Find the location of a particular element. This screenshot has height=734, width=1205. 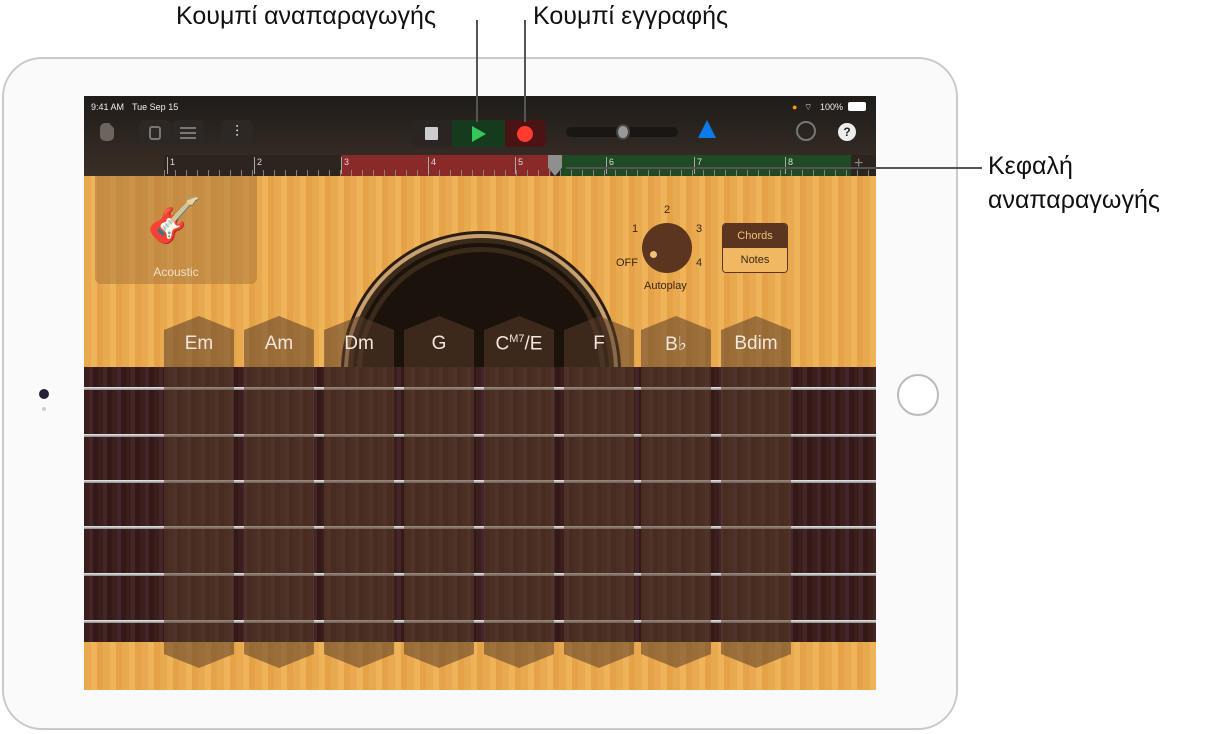

add-section-button: + is located at coordinates (858, 164).